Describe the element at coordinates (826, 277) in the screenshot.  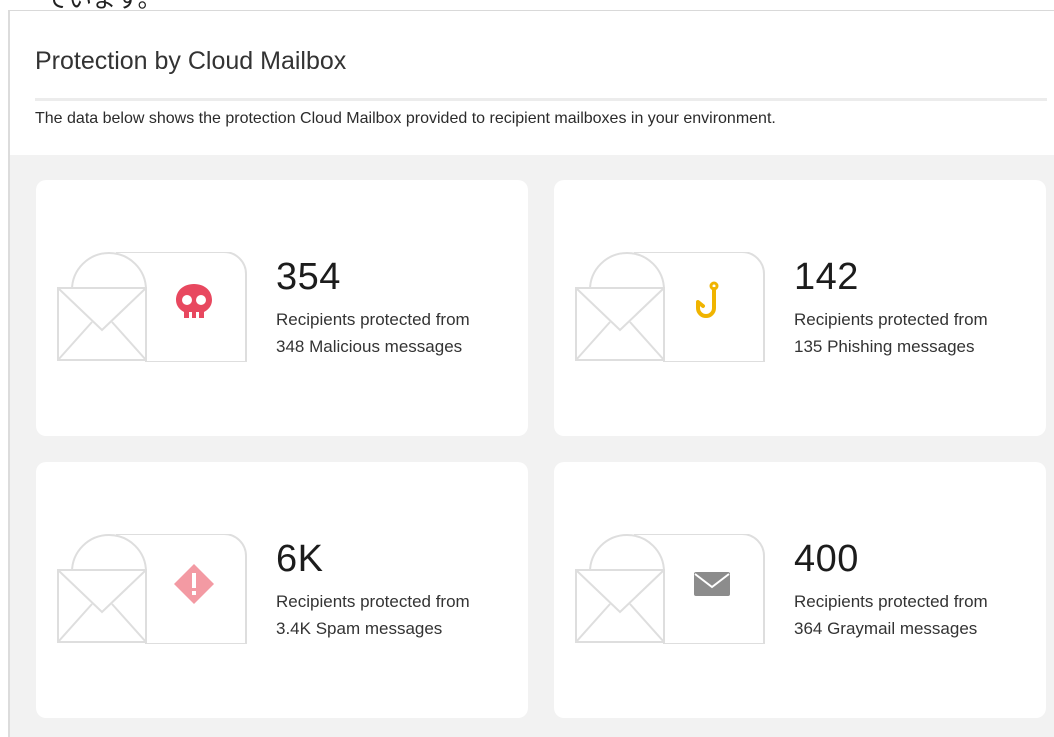
I see `recipient-count: 142` at that location.